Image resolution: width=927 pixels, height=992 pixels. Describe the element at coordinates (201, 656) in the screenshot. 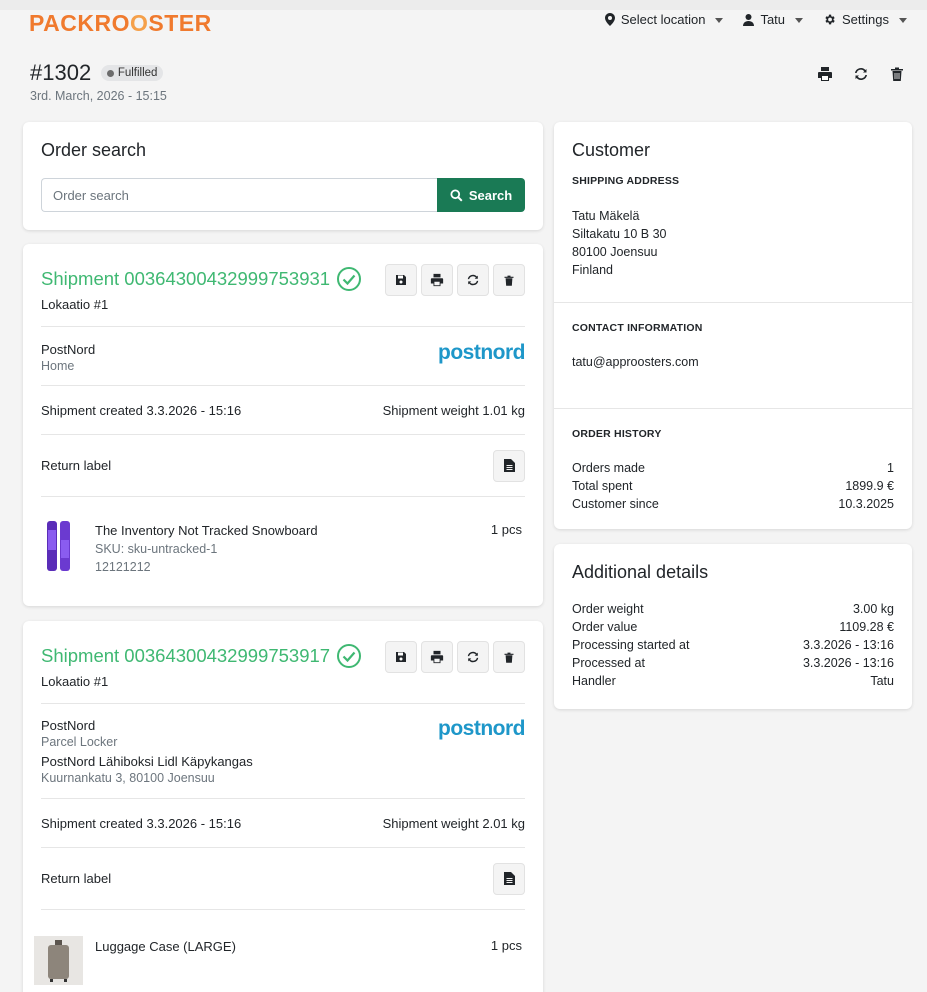

I see `shipment-title: Shipment 00364300432999753917` at that location.